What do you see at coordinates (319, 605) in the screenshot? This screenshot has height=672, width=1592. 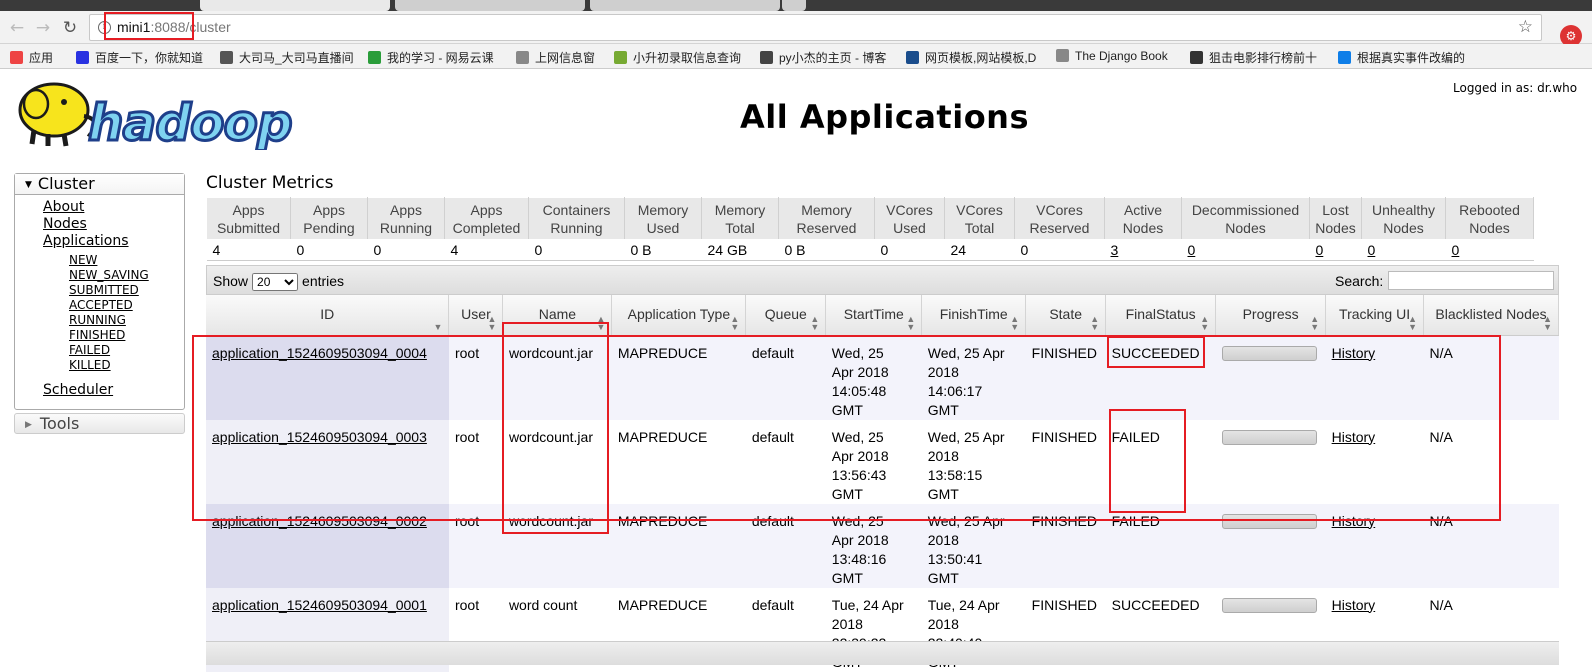 I see `app-id-link: application_1524609503094_0001` at bounding box center [319, 605].